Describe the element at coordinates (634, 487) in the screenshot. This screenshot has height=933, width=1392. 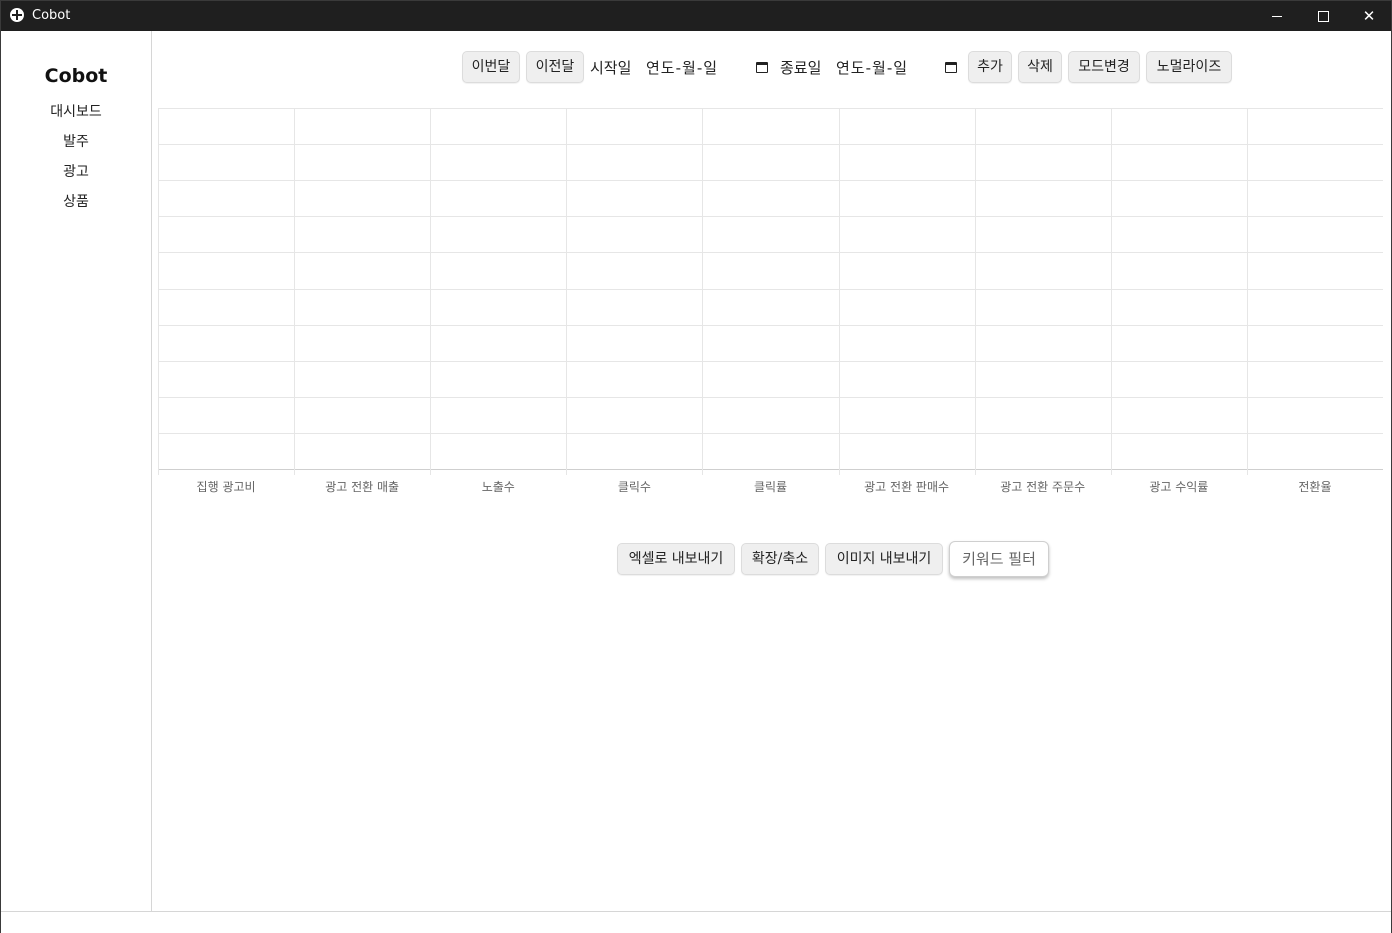
I see `x-tick-label: 클릭수` at that location.